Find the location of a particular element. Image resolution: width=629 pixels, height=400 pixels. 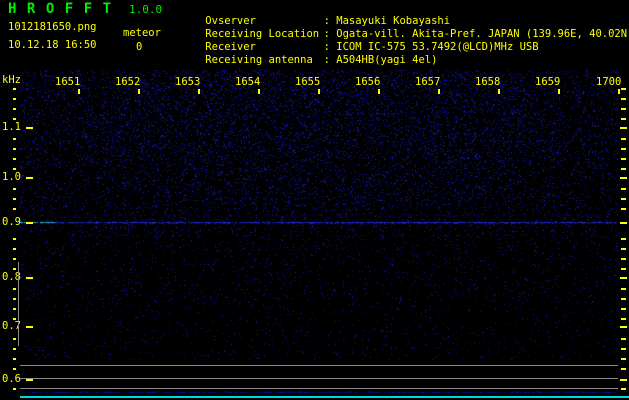

x-tick-label: 1656 is located at coordinates (368, 82).